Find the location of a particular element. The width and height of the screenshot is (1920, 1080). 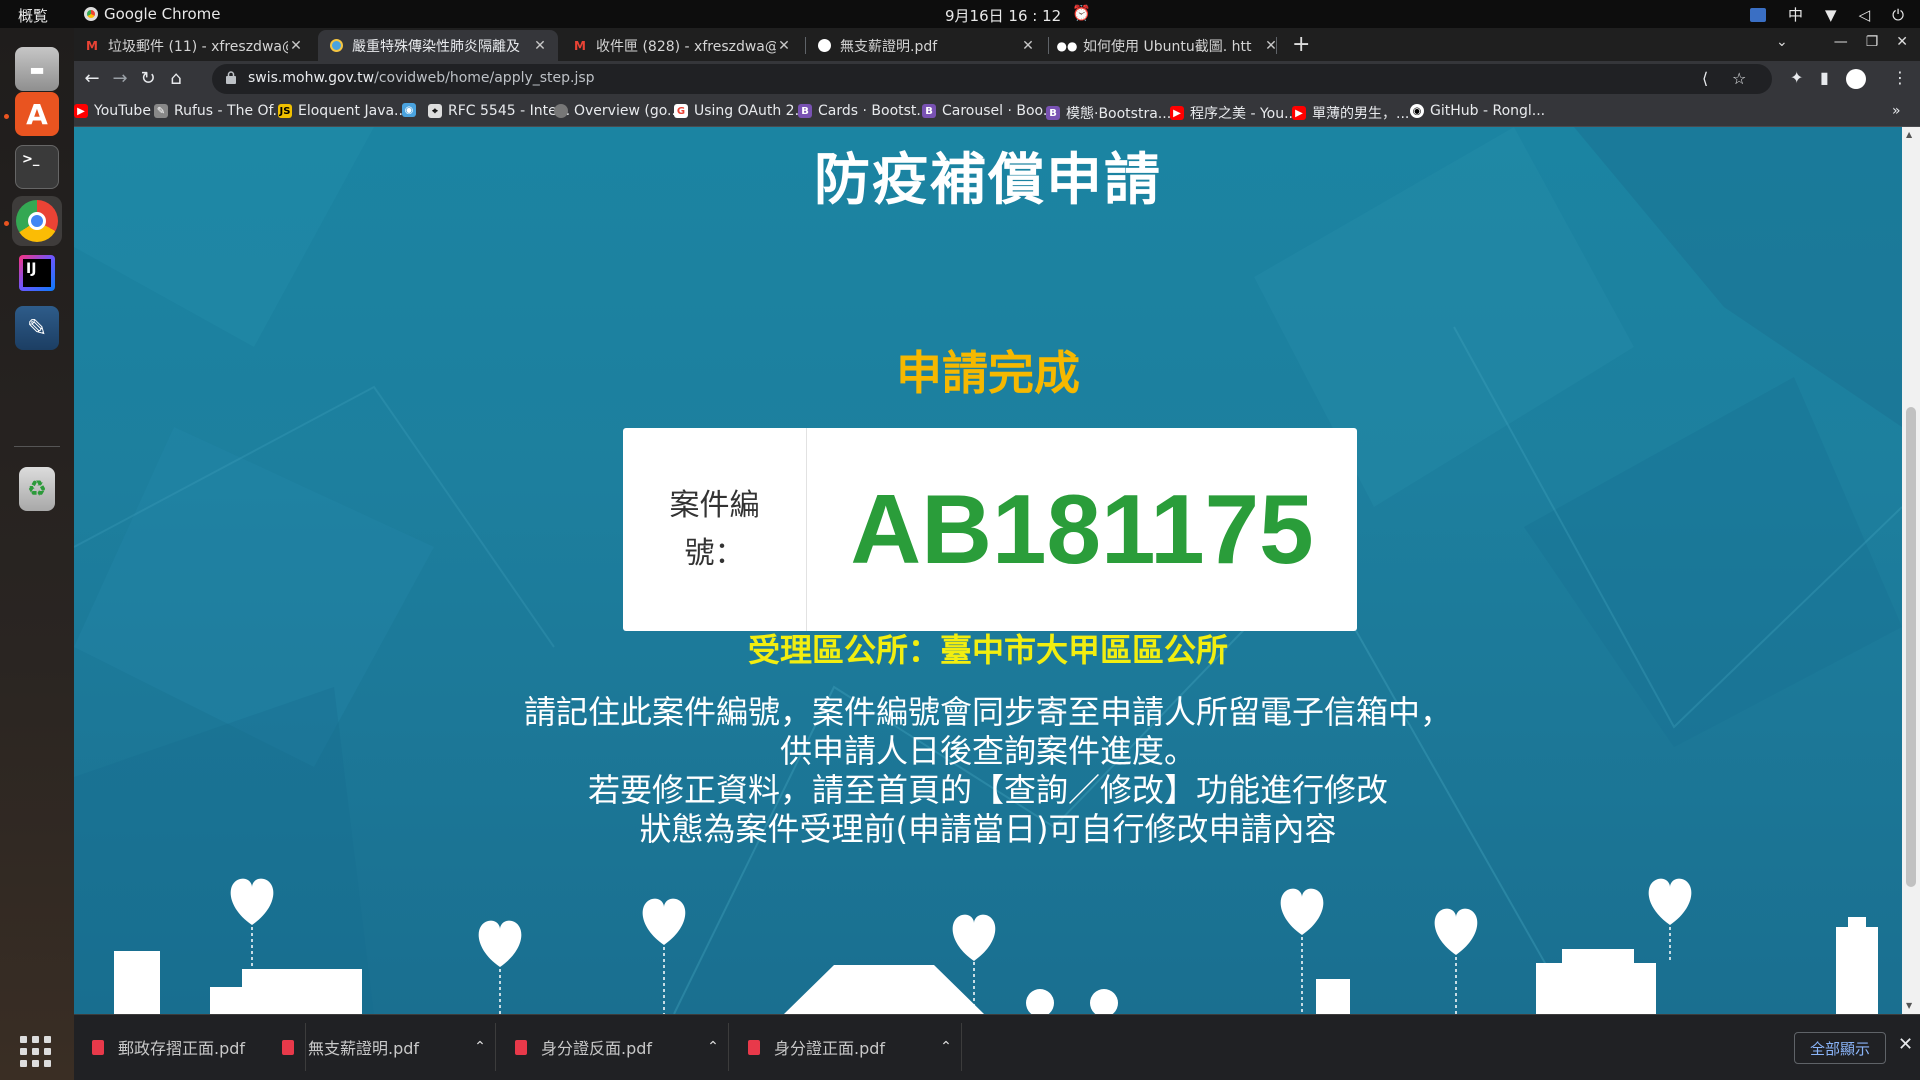

files-icon: ▬ is located at coordinates (37, 69).